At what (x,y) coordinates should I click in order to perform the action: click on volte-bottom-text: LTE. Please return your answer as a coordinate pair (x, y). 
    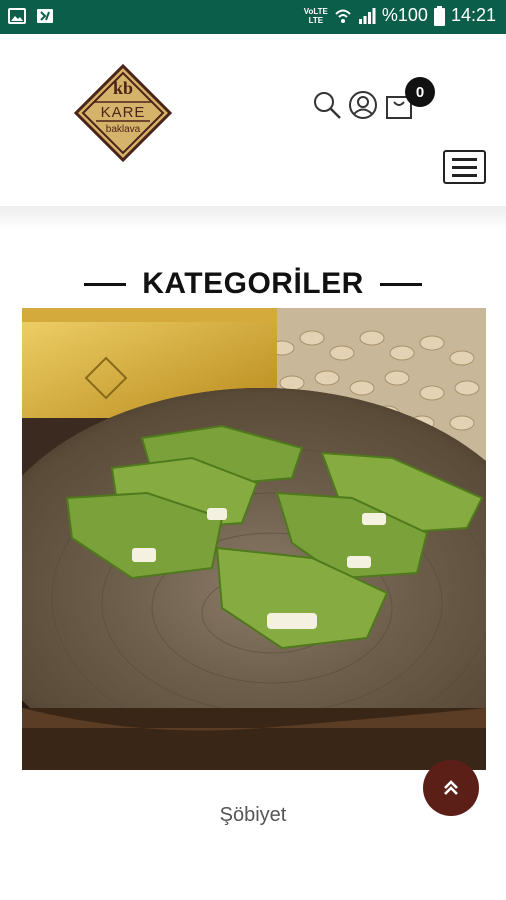
    Looking at the image, I should click on (316, 20).